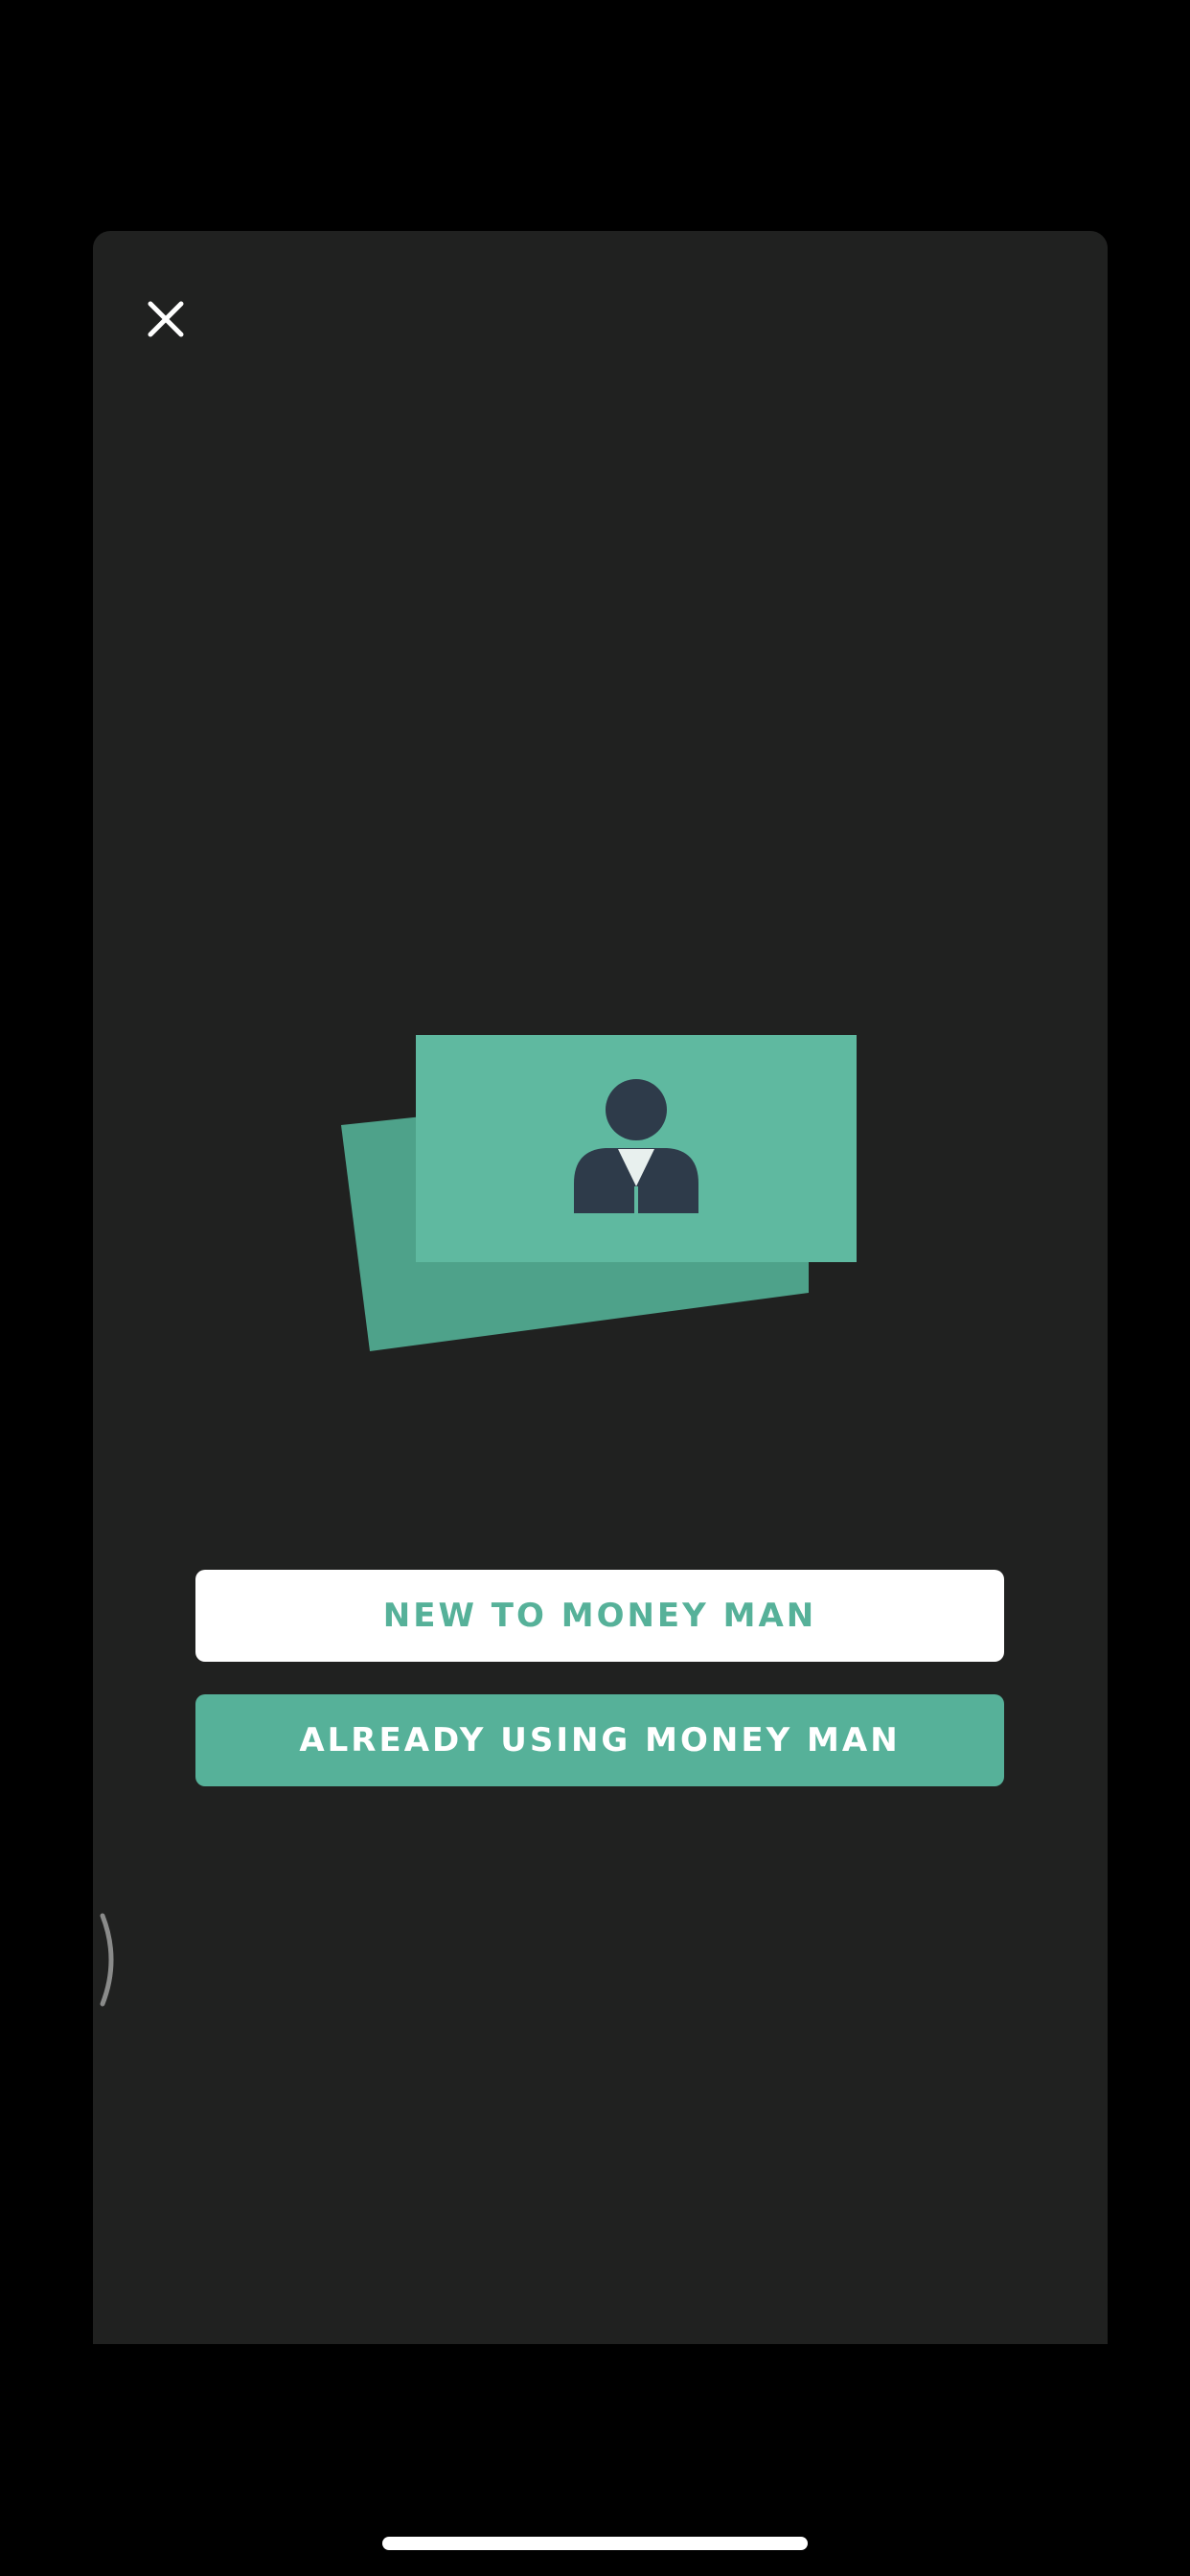 The height and width of the screenshot is (2576, 1190). What do you see at coordinates (599, 1193) in the screenshot?
I see `business-card-person-icon` at bounding box center [599, 1193].